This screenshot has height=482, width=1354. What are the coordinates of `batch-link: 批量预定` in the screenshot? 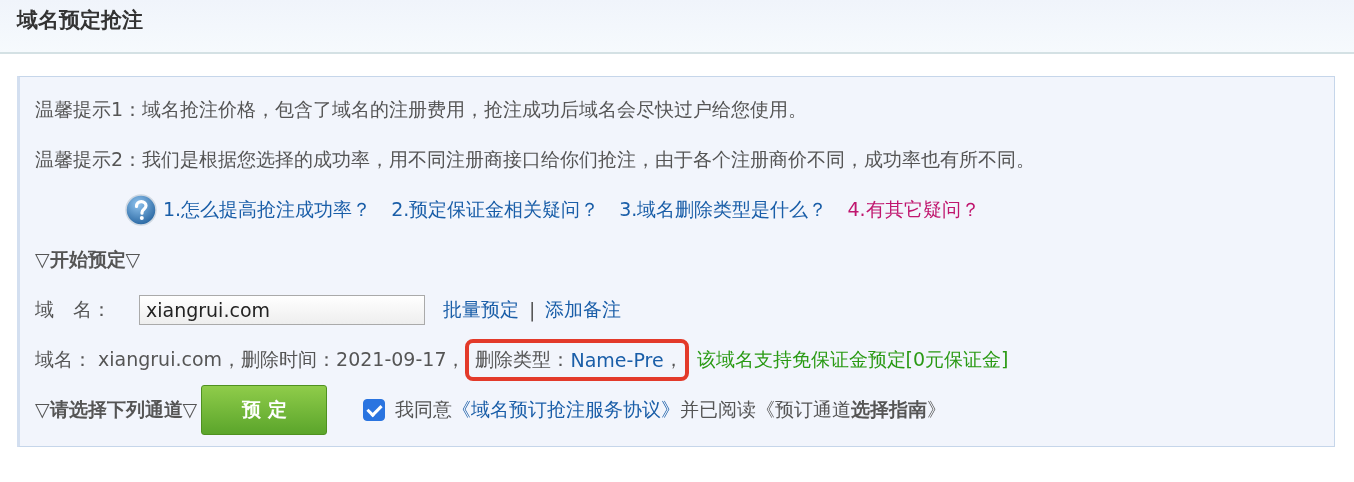 It's located at (481, 310).